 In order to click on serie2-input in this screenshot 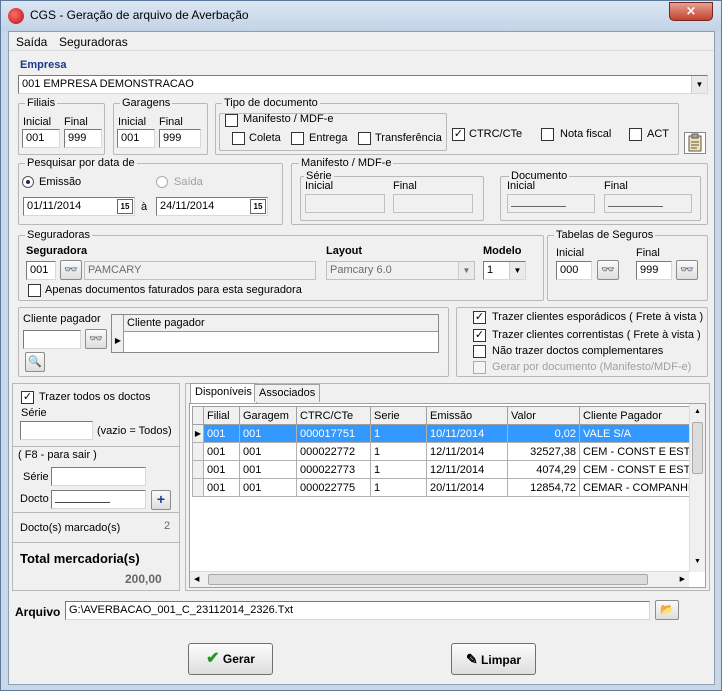, I will do `click(98, 476)`.